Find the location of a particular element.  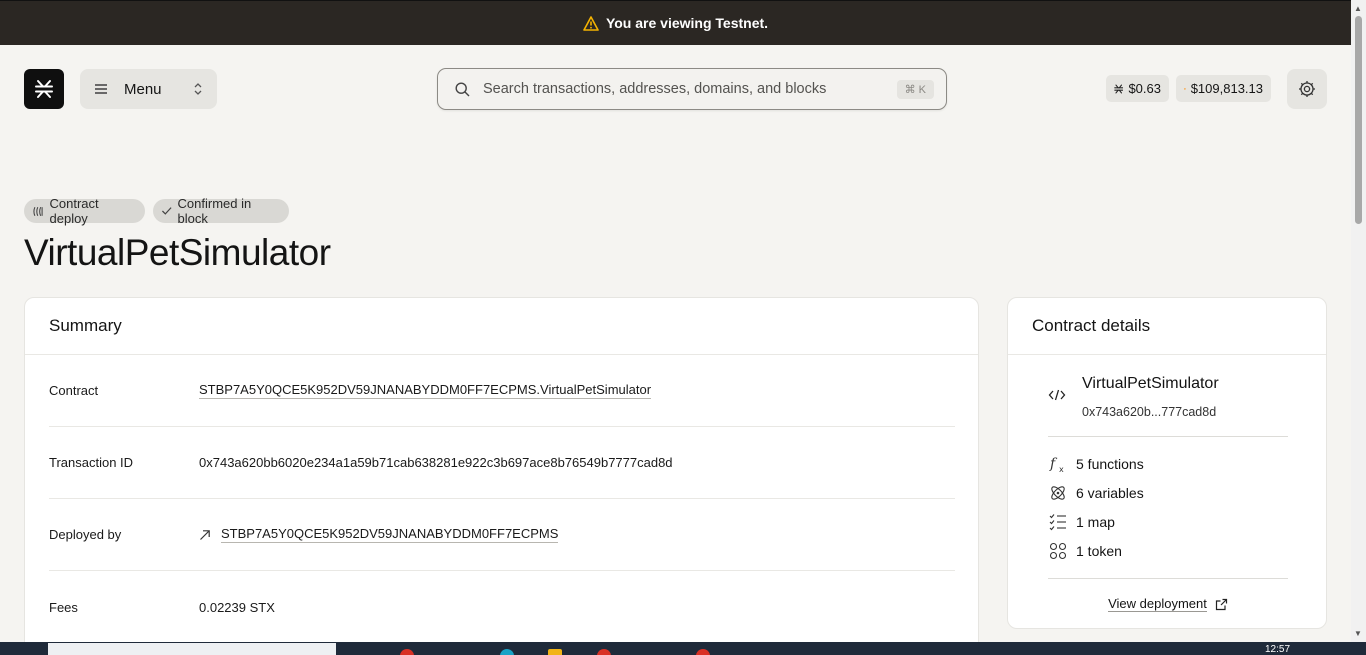

fees-value: 0.02239 STX is located at coordinates (237, 607).